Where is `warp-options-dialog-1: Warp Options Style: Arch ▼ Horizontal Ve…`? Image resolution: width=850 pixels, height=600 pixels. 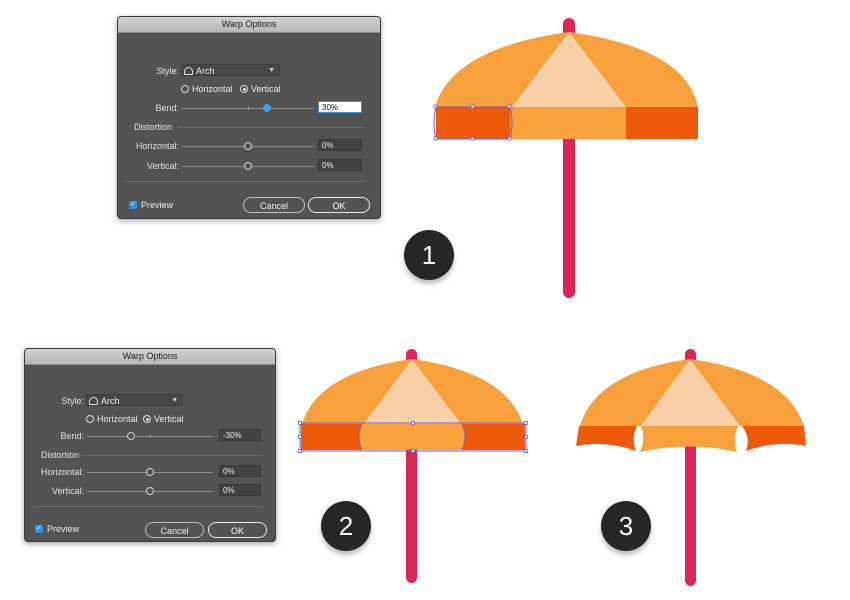
warp-options-dialog-1: Warp Options Style: Arch ▼ Horizontal Ve… is located at coordinates (249, 117).